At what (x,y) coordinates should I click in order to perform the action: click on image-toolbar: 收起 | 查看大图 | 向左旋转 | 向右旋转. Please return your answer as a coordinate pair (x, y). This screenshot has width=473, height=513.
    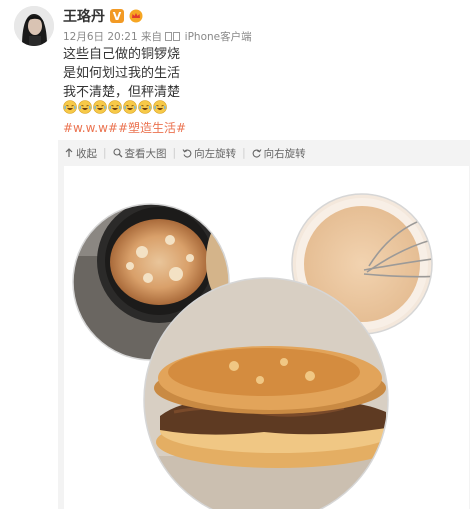
    Looking at the image, I should click on (185, 153).